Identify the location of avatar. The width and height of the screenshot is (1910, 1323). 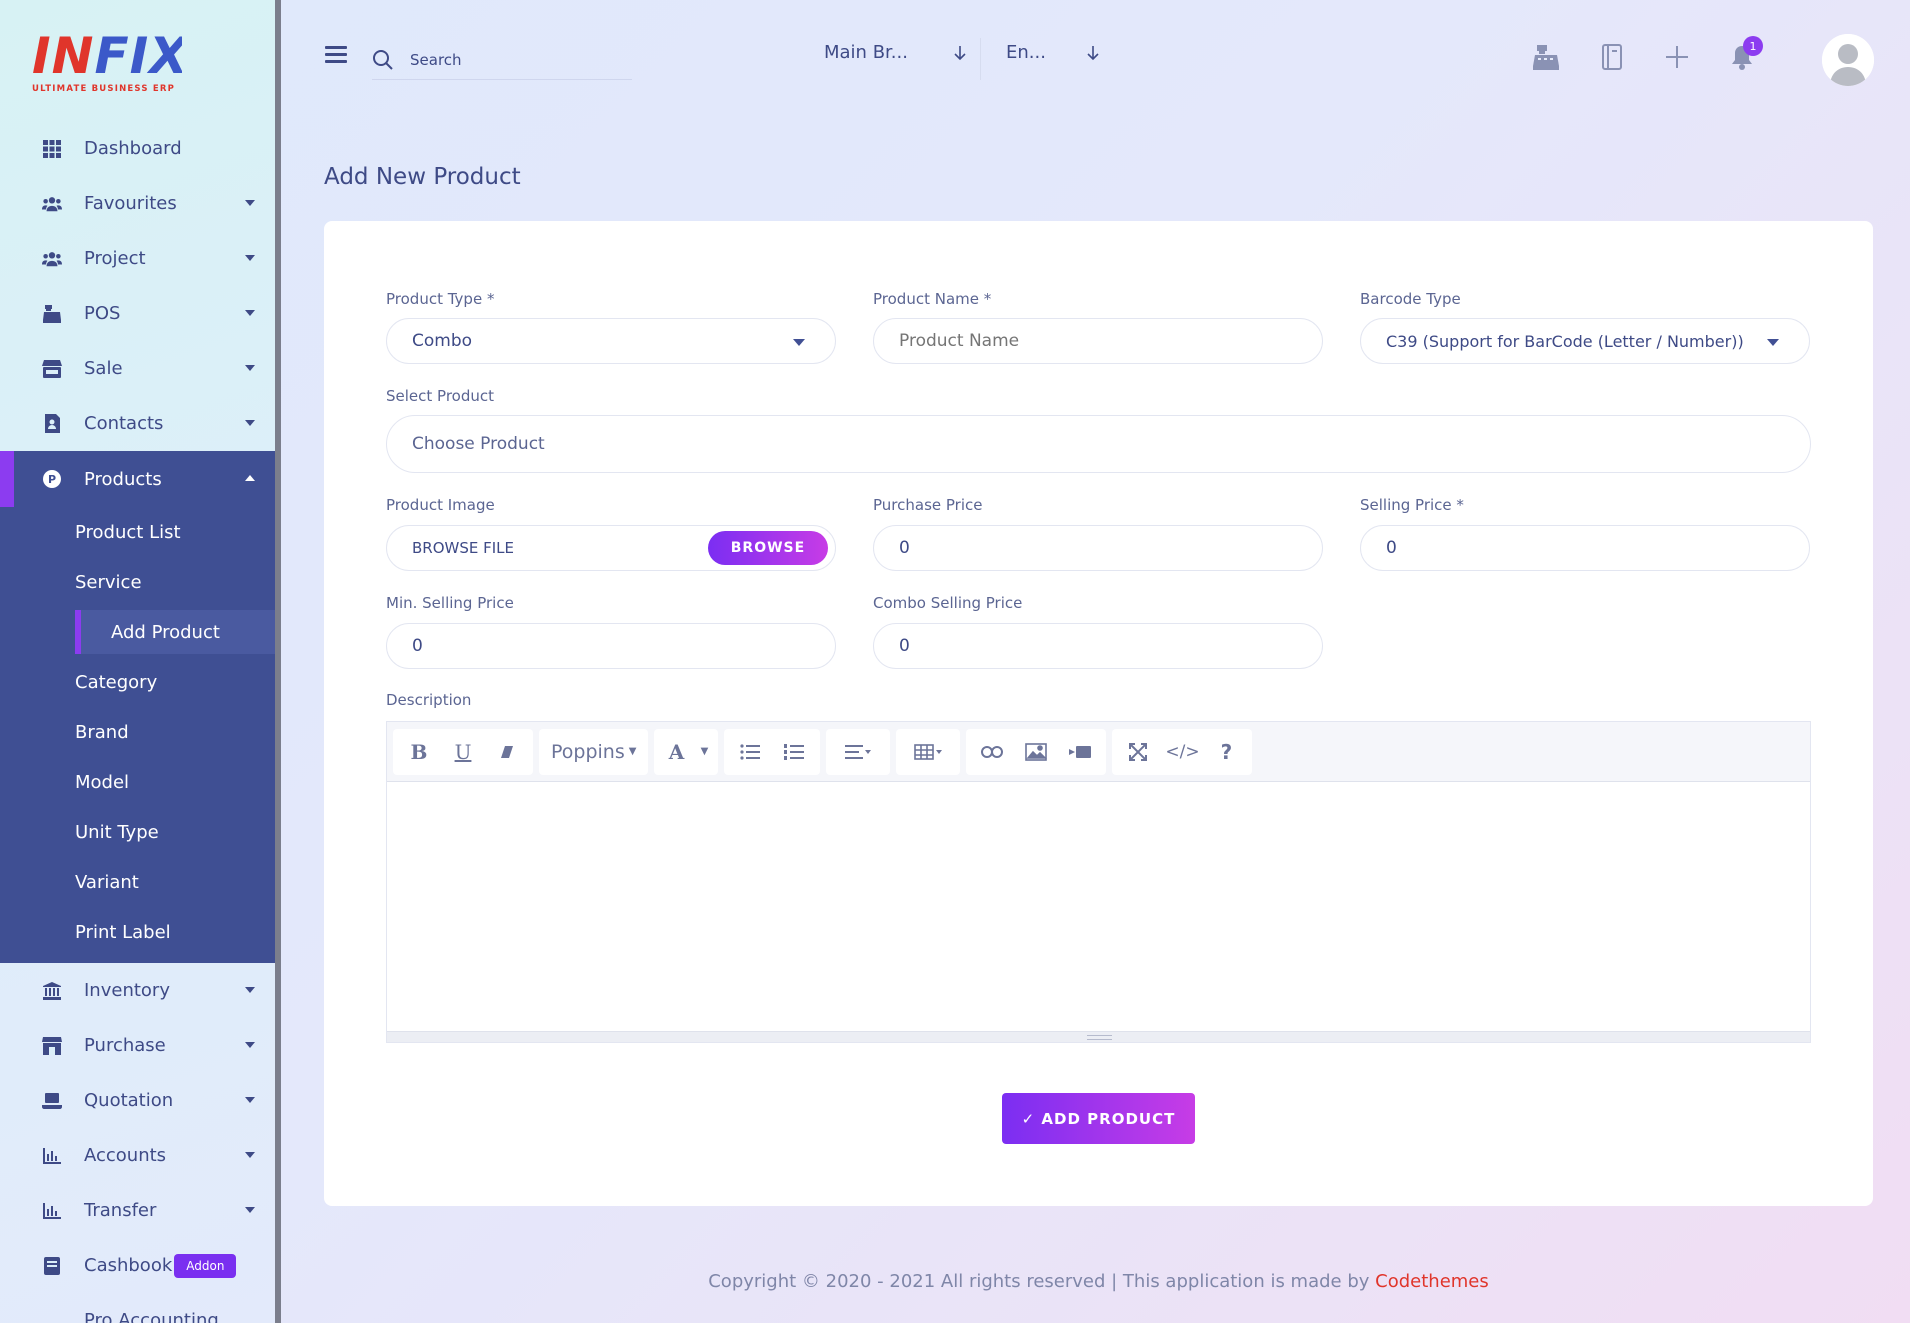
(1848, 60).